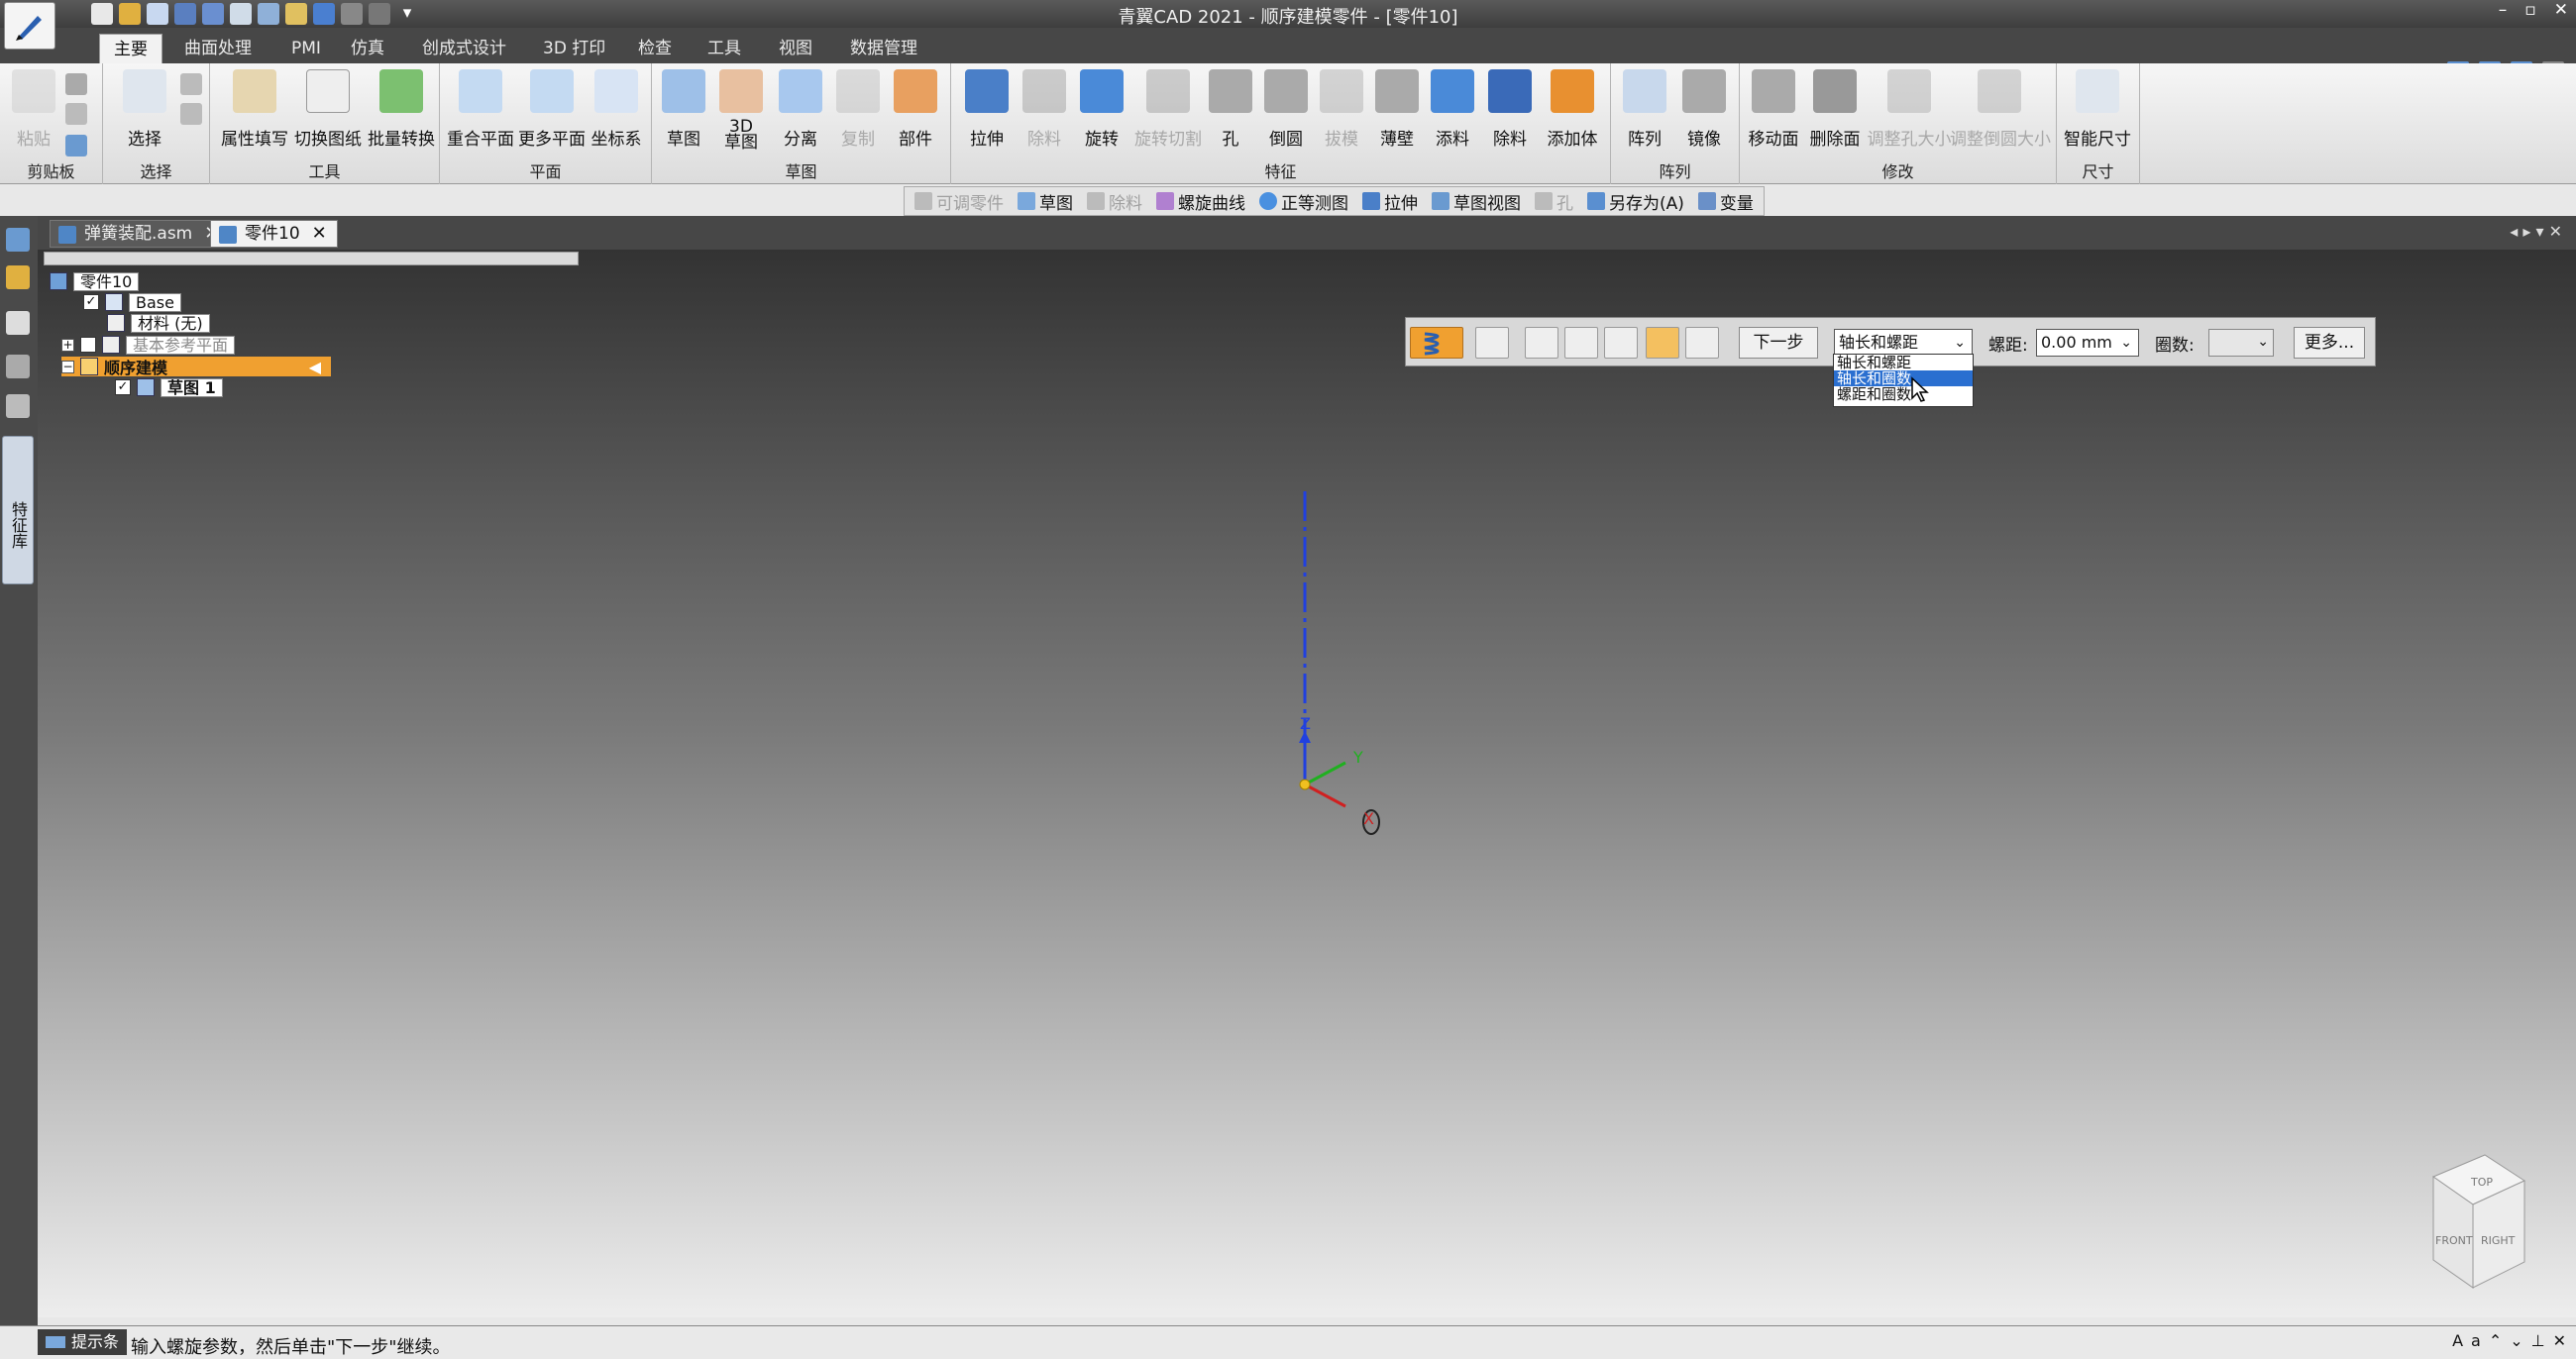 Image resolution: width=2576 pixels, height=1359 pixels. What do you see at coordinates (76, 146) in the screenshot?
I see `format-painter-icon` at bounding box center [76, 146].